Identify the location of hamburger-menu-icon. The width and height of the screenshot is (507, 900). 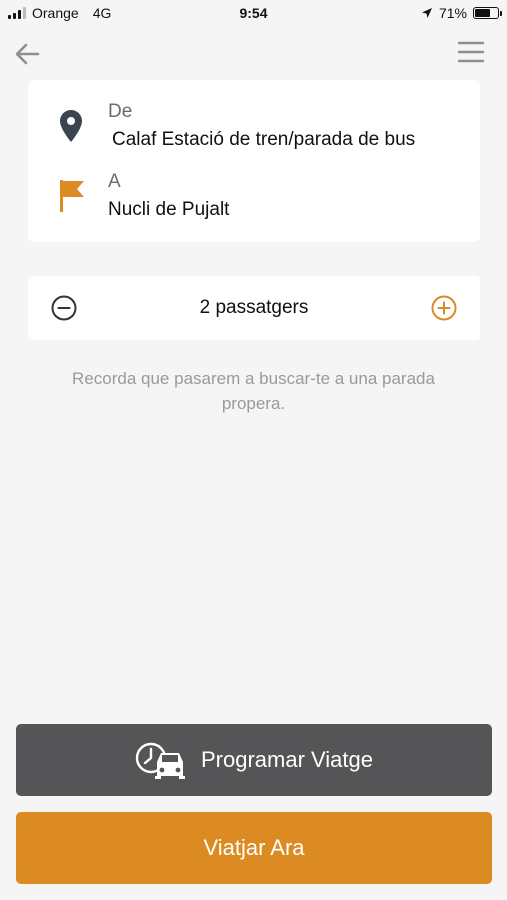
(471, 52).